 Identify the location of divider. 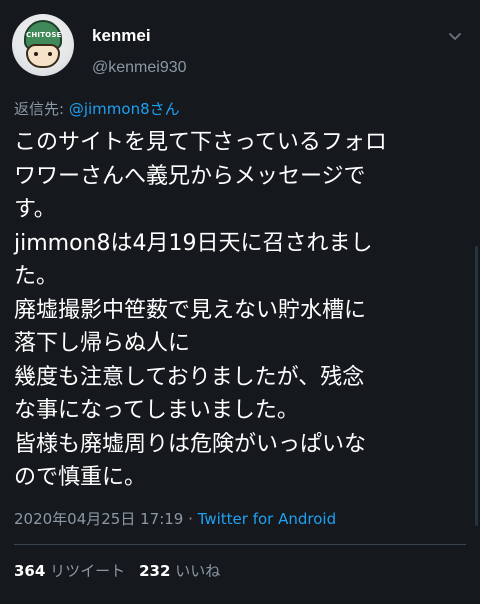
(240, 544).